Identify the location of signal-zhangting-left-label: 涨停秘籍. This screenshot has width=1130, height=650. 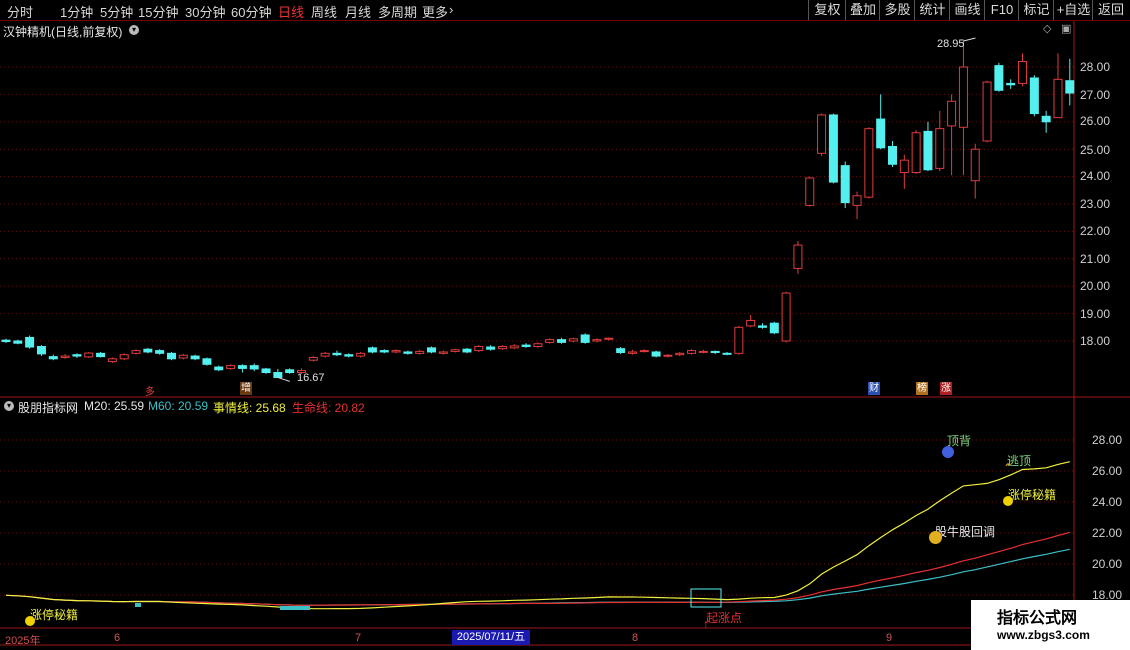
(54, 615).